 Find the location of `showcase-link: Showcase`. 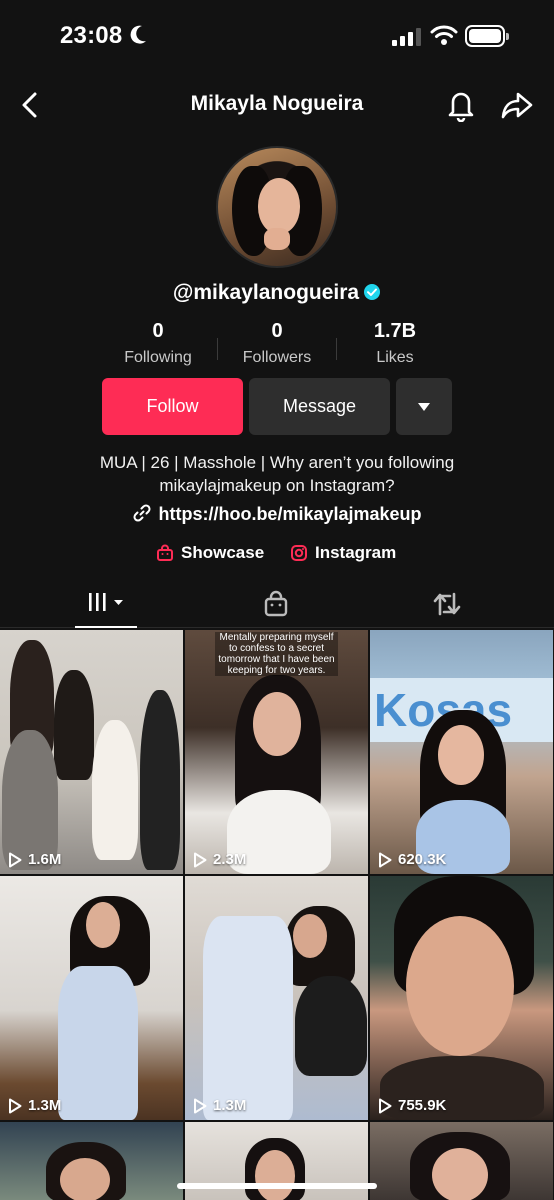

showcase-link: Showcase is located at coordinates (210, 553).